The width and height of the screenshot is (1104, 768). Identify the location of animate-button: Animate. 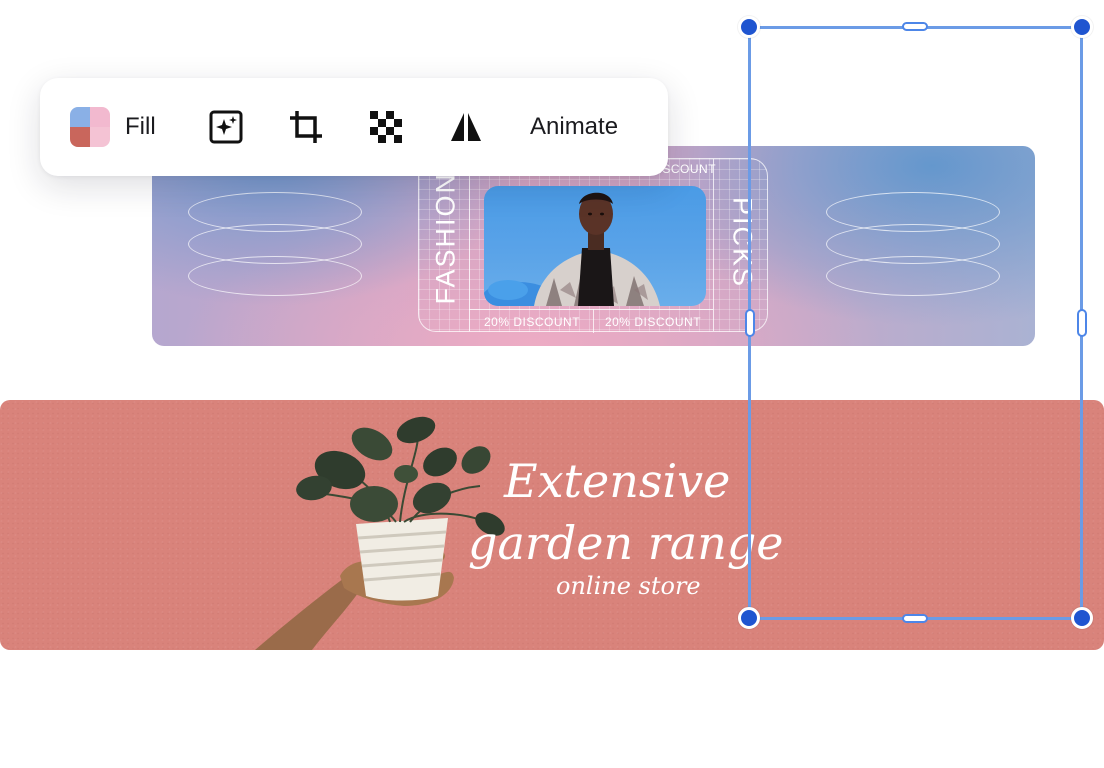
(574, 127).